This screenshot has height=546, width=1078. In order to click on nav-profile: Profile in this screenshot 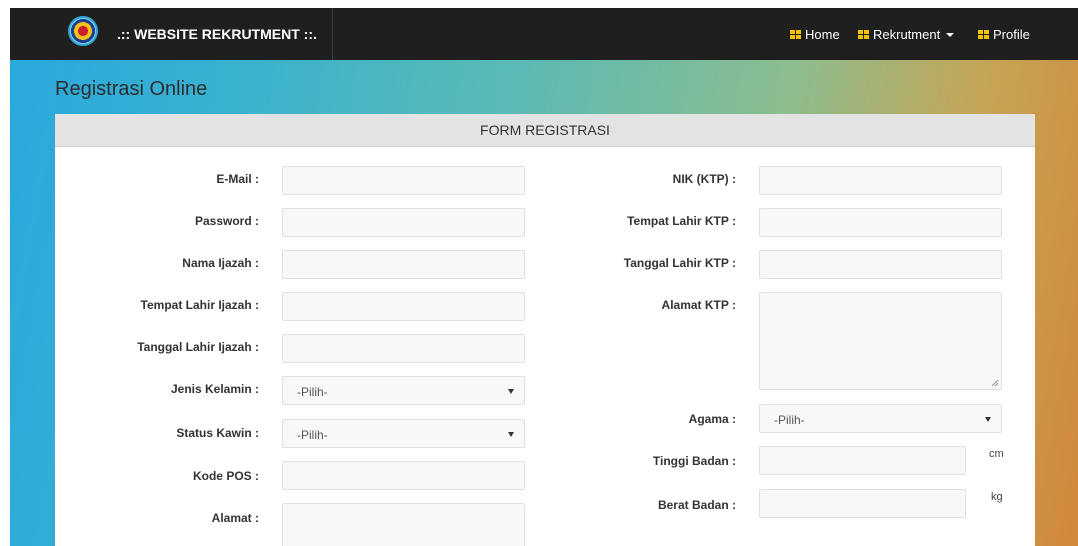, I will do `click(1004, 35)`.